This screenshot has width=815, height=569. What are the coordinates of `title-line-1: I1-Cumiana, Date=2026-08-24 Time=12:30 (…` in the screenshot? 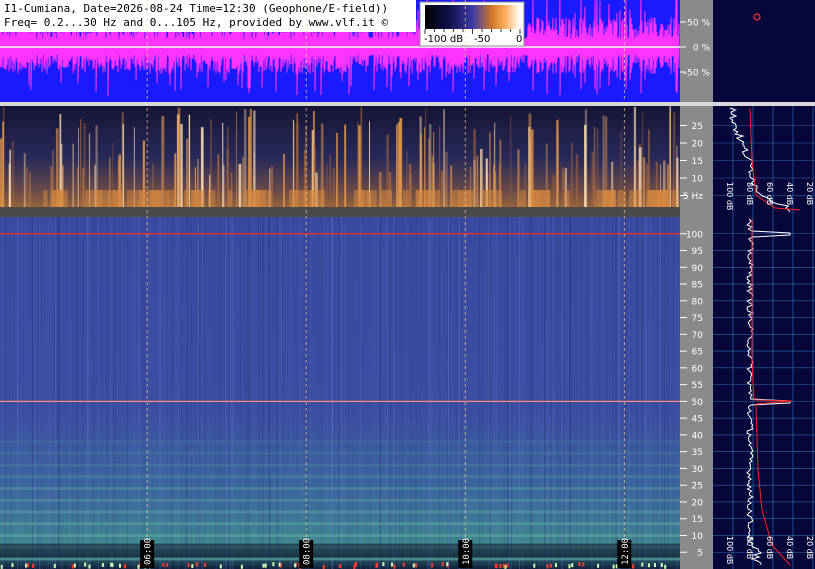 It's located at (196, 8).